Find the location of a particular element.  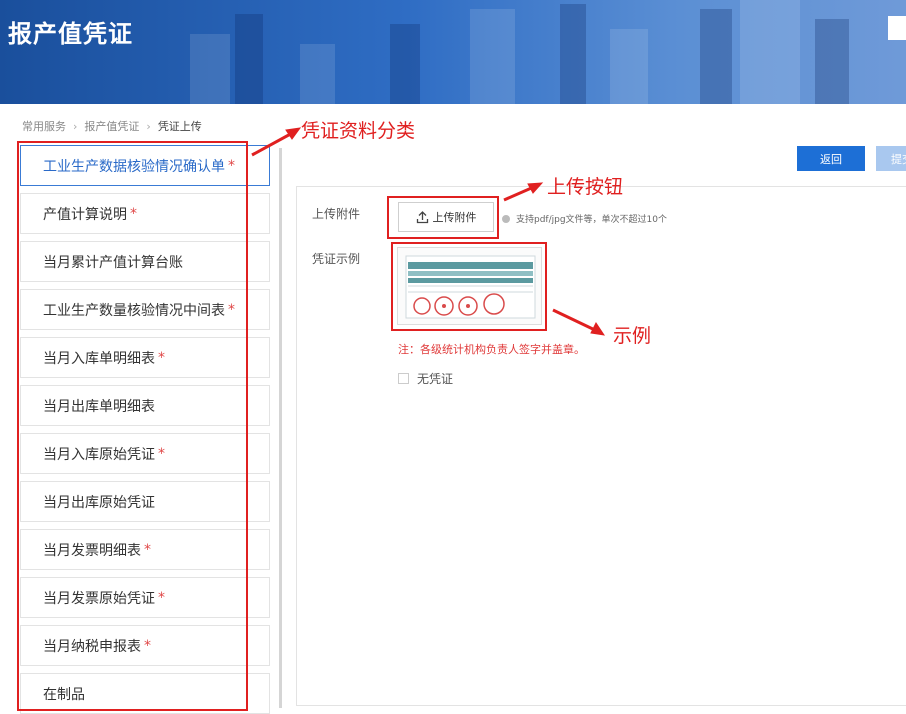

annotation-category: 凭证资料分类 is located at coordinates (358, 131).